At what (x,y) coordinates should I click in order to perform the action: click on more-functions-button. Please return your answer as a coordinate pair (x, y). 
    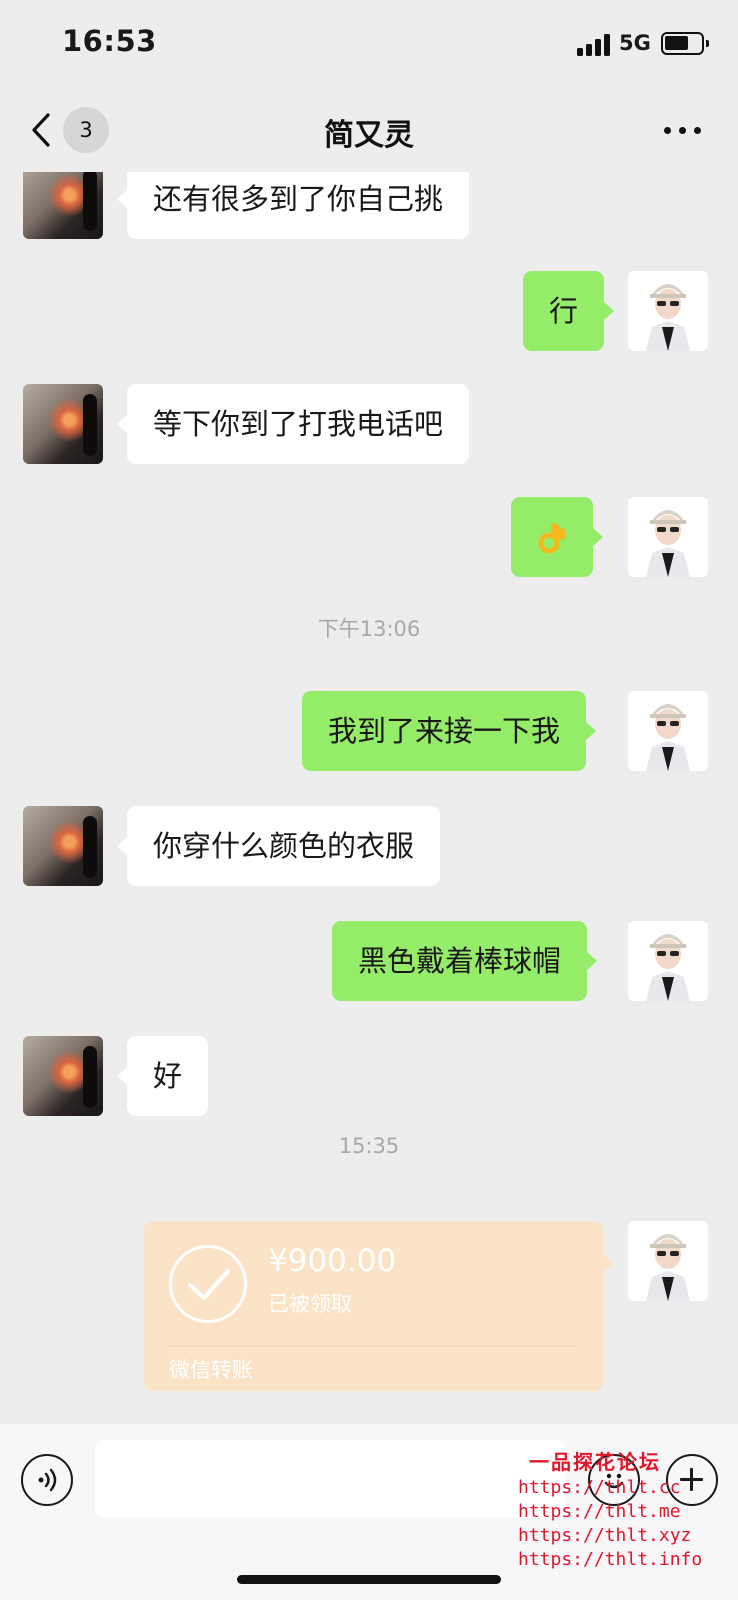
    Looking at the image, I should click on (692, 1480).